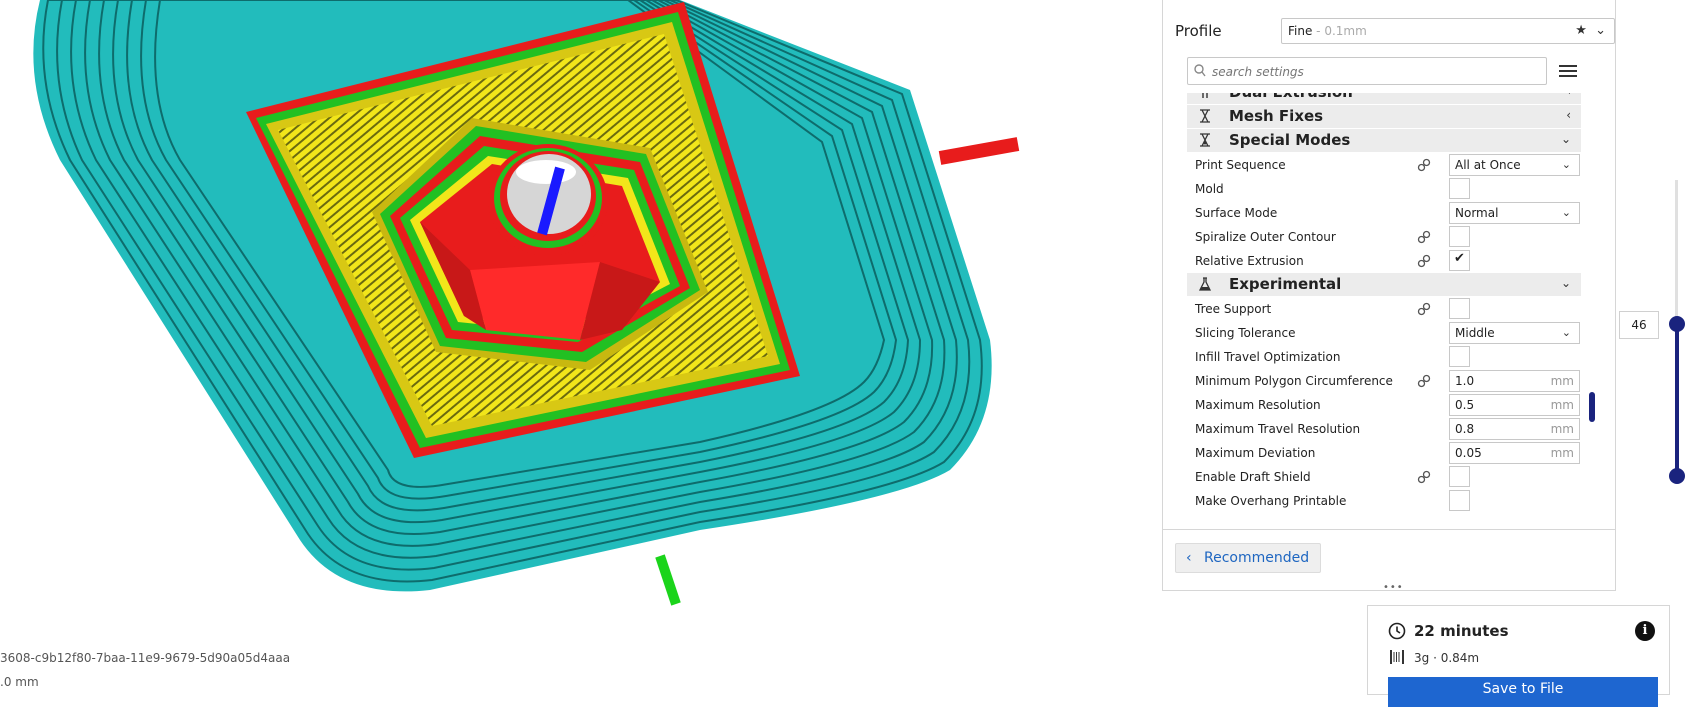  Describe the element at coordinates (1393, 165) in the screenshot. I see `setting-print-sequence: Print Sequence All at Once ⌄` at that location.